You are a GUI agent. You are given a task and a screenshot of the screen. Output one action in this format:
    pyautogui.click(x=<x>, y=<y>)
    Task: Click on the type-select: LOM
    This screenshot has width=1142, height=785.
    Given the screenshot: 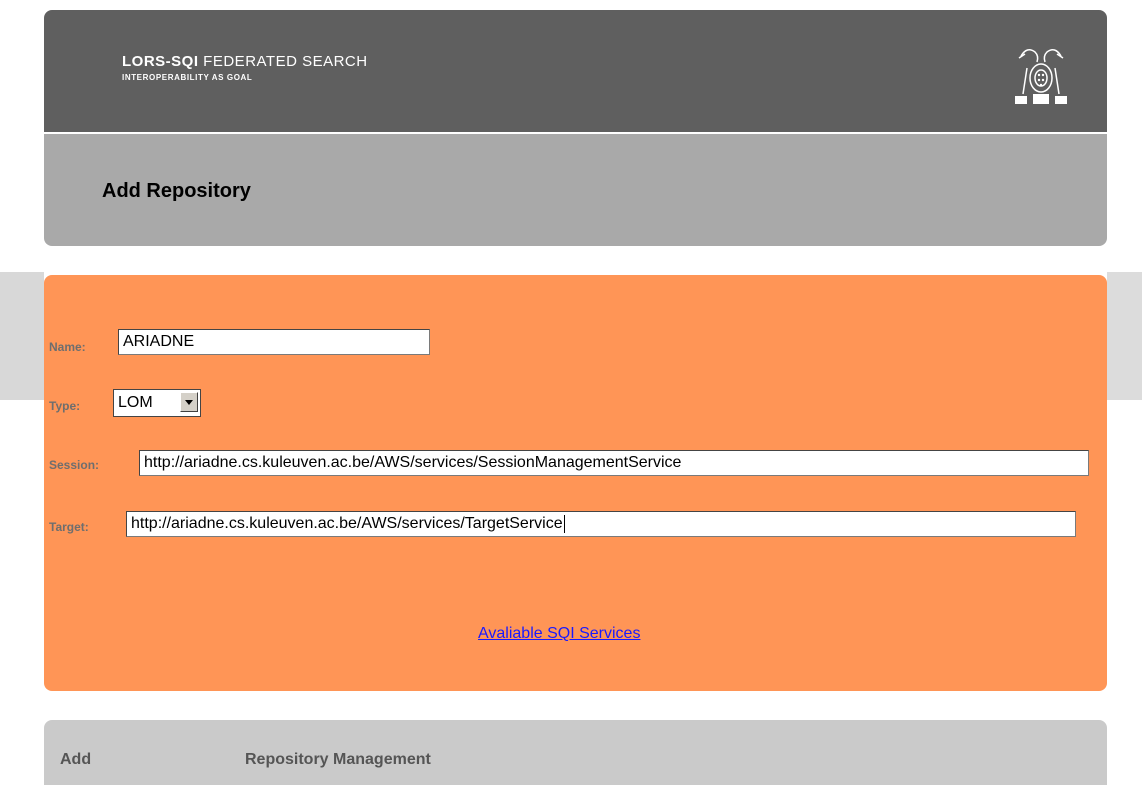 What is the action you would take?
    pyautogui.click(x=157, y=403)
    